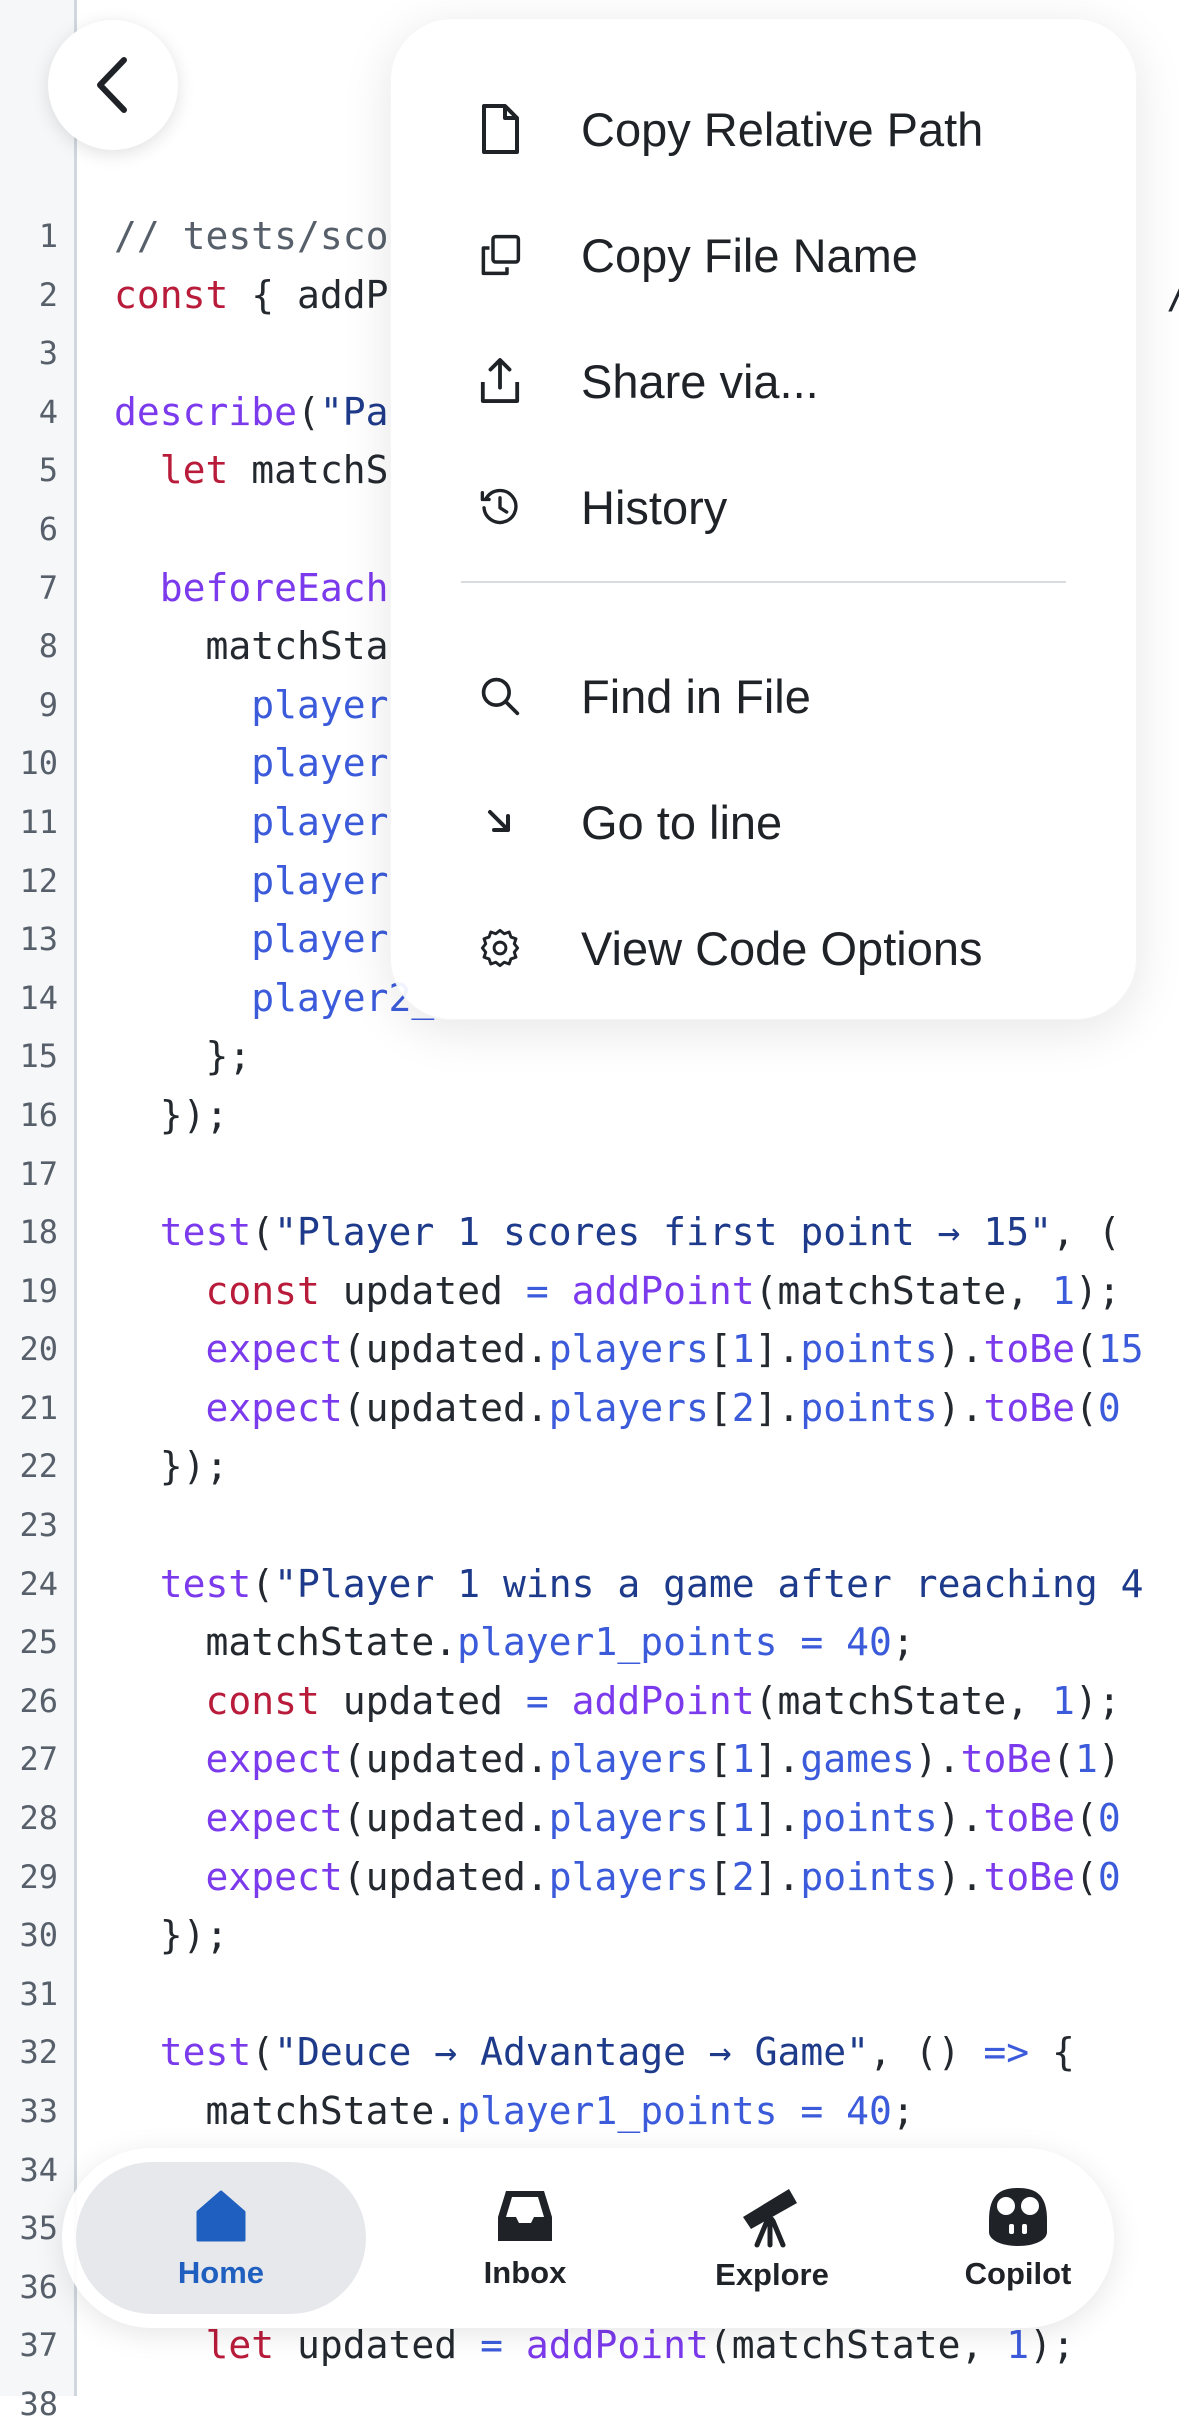  What do you see at coordinates (29, 2052) in the screenshot?
I see `line-number: 32` at bounding box center [29, 2052].